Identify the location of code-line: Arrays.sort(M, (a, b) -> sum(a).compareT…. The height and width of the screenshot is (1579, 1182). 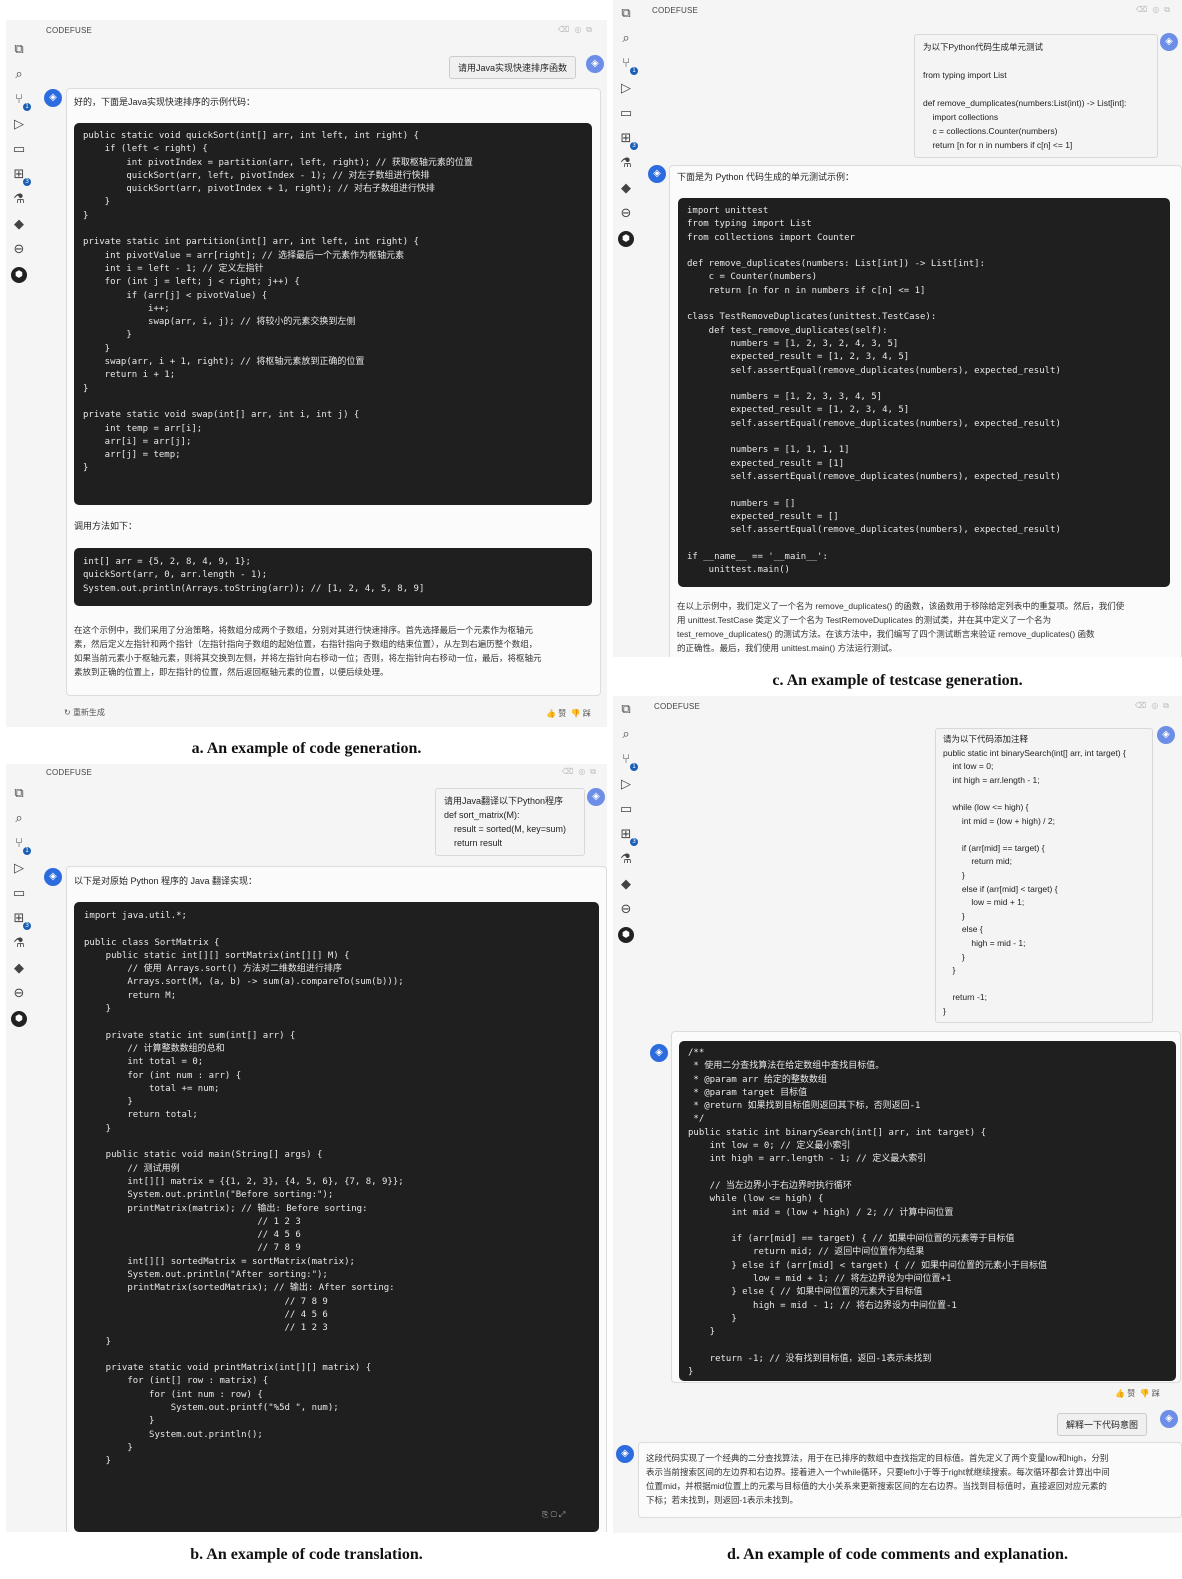
(244, 982).